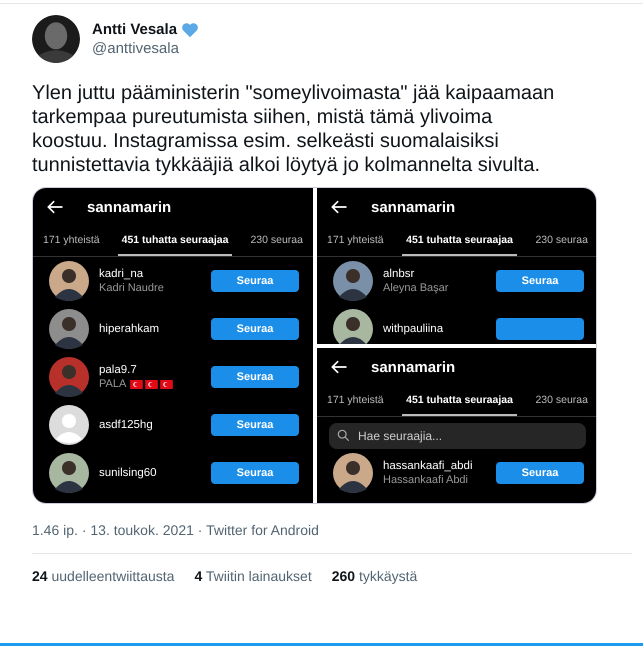 The width and height of the screenshot is (643, 646). What do you see at coordinates (375, 576) in the screenshot?
I see `stat-link: 260 tykkäystä` at bounding box center [375, 576].